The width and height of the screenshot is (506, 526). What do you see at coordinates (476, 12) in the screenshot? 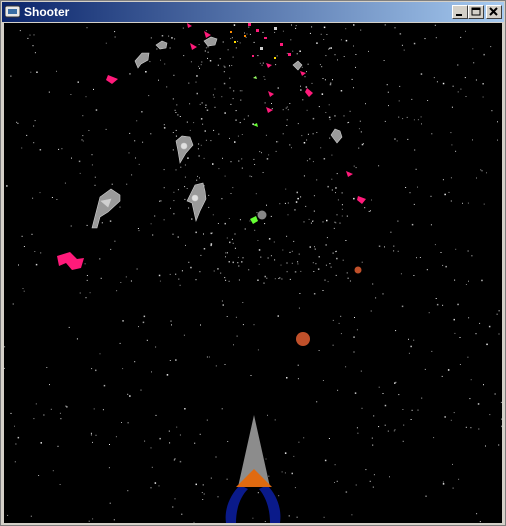
I see `maximize-button` at bounding box center [476, 12].